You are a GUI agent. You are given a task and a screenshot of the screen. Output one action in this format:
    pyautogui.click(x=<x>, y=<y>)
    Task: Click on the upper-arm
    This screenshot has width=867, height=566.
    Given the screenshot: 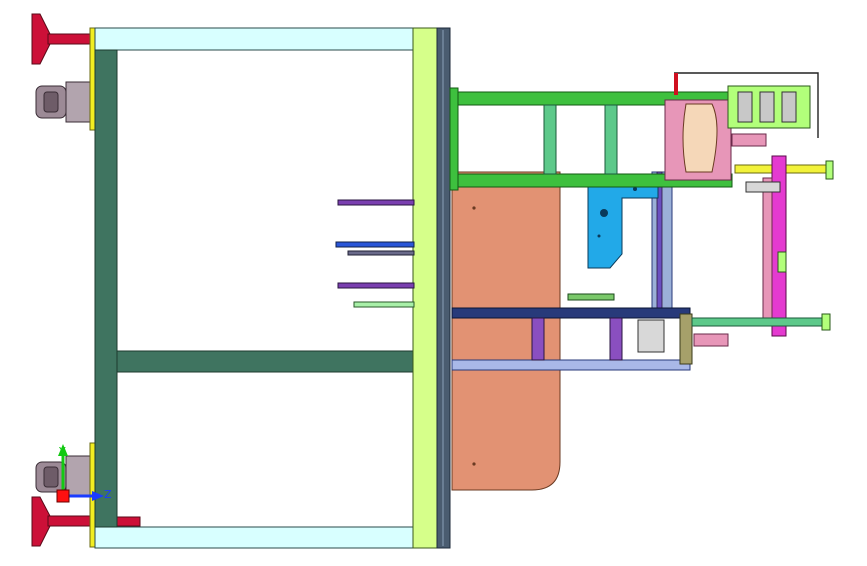 What is the action you would take?
    pyautogui.click(x=591, y=139)
    